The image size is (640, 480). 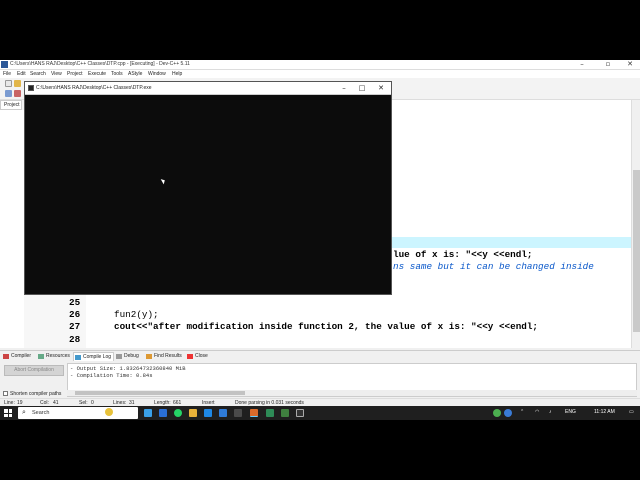 What do you see at coordinates (97, 74) in the screenshot?
I see `menu-execute: Execute` at bounding box center [97, 74].